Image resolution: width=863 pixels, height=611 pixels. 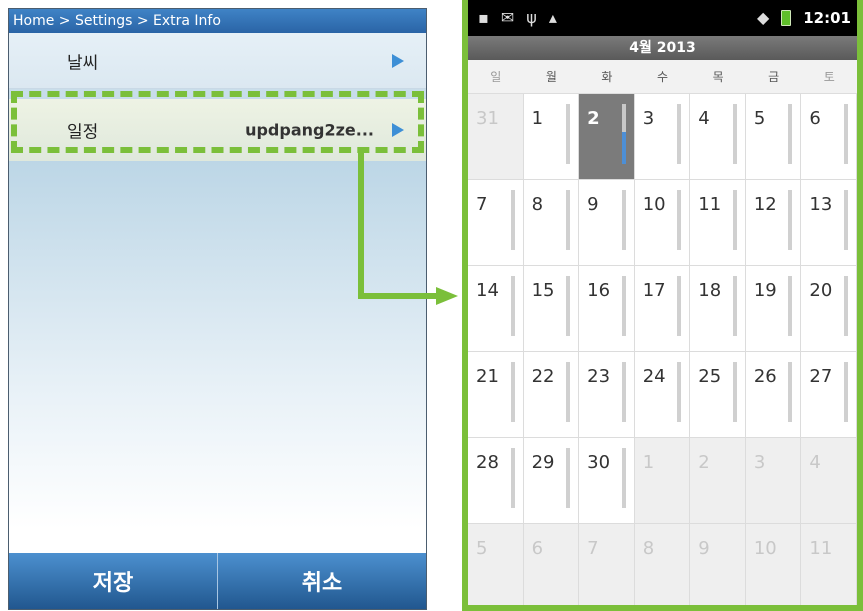 What do you see at coordinates (654, 290) in the screenshot?
I see `day-number: 17` at bounding box center [654, 290].